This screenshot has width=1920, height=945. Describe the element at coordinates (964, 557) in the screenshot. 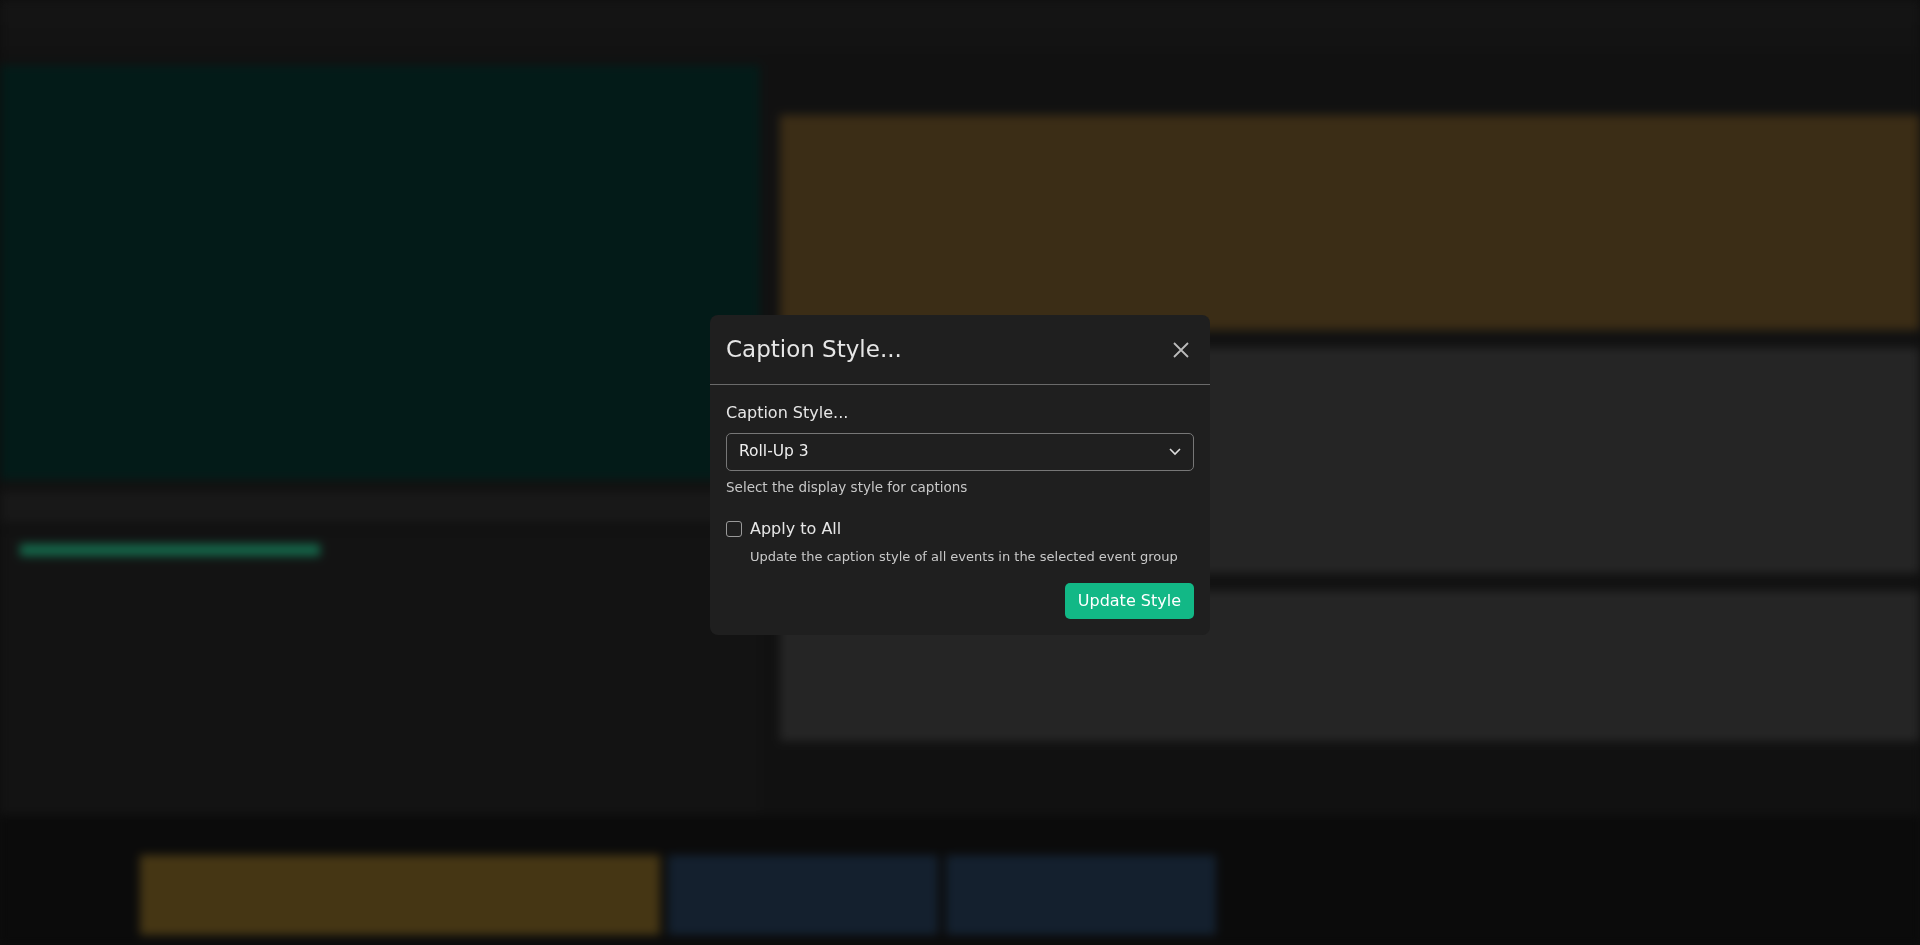

I see `checkbox-description: Update the caption style of all events in the selected event group` at that location.